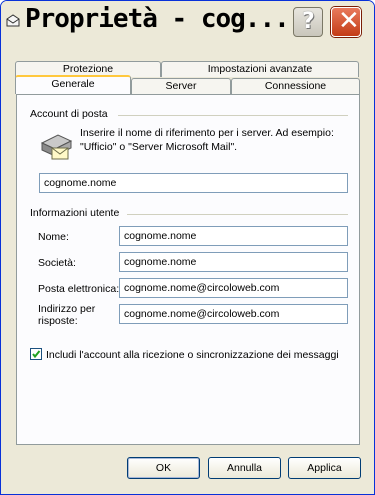 Image resolution: width=375 pixels, height=495 pixels. What do you see at coordinates (163, 468) in the screenshot?
I see `ok-button: OK` at bounding box center [163, 468].